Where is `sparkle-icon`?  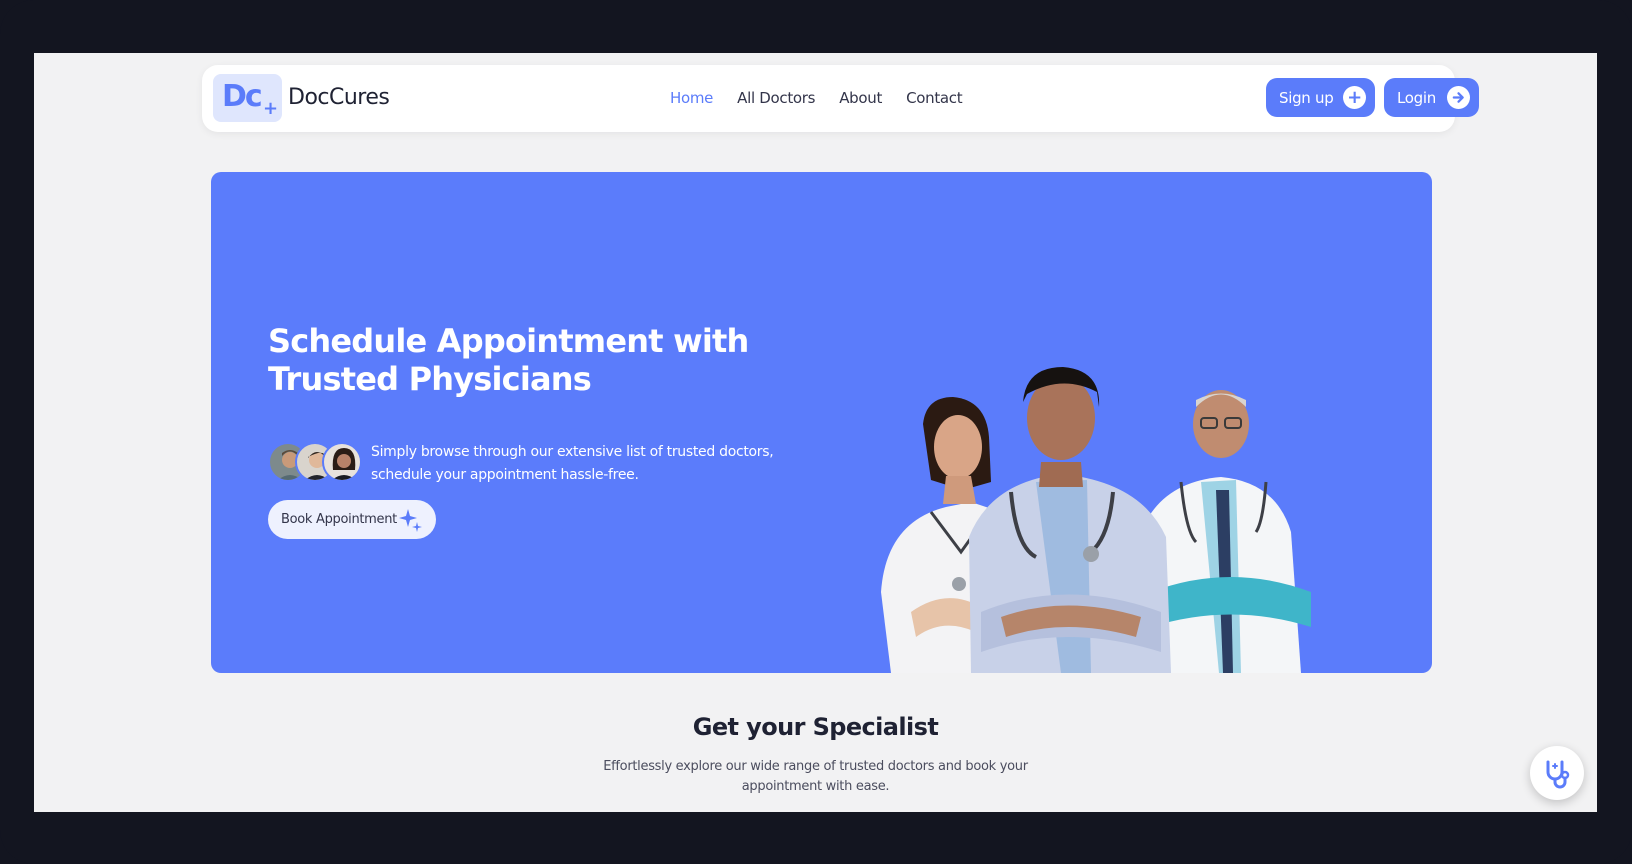
sparkle-icon is located at coordinates (410, 520).